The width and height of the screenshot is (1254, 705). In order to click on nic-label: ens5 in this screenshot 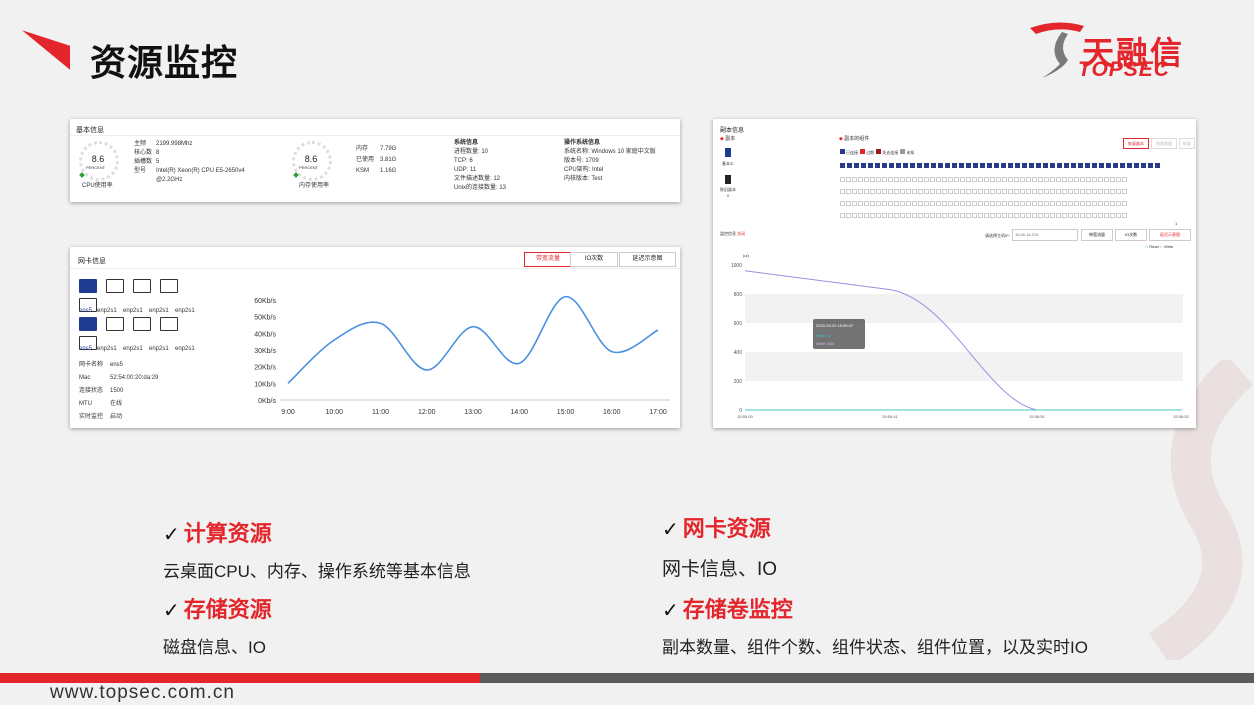, I will do `click(88, 349)`.